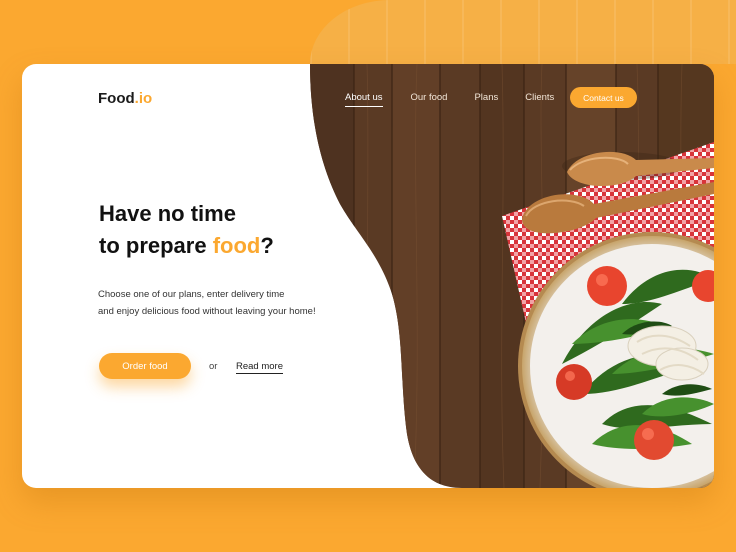 This screenshot has height=552, width=736. Describe the element at coordinates (156, 245) in the screenshot. I see `headline-line-2: to prepare` at that location.